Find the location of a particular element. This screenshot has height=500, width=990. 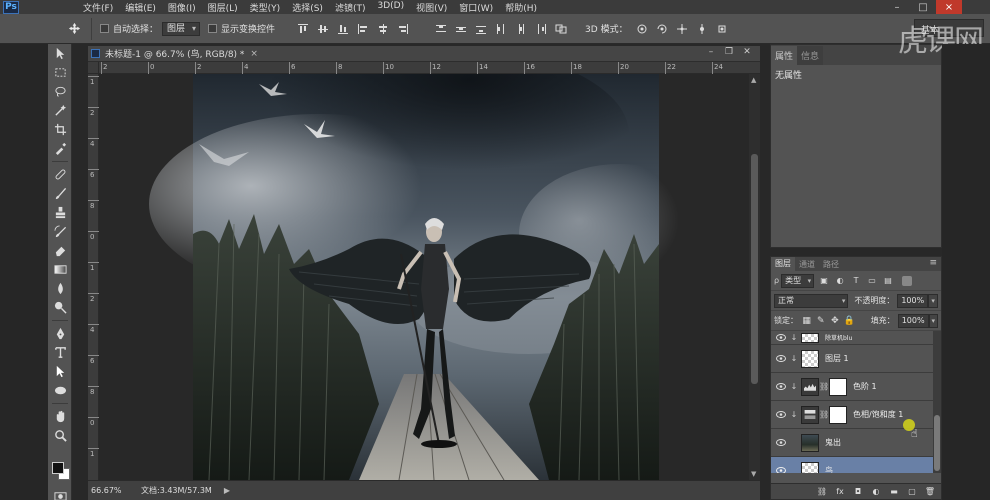

menu-window: 窗口(W) is located at coordinates (476, 7).